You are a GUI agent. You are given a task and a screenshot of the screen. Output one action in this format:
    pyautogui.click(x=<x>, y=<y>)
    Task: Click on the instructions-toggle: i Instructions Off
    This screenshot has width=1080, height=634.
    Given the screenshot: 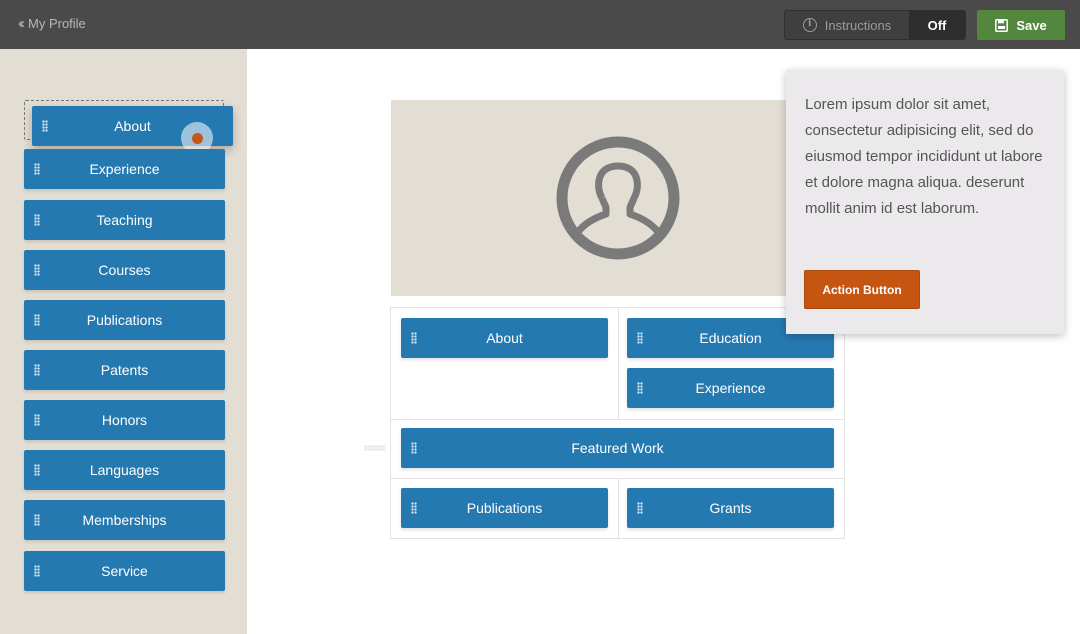 What is the action you would take?
    pyautogui.click(x=875, y=25)
    